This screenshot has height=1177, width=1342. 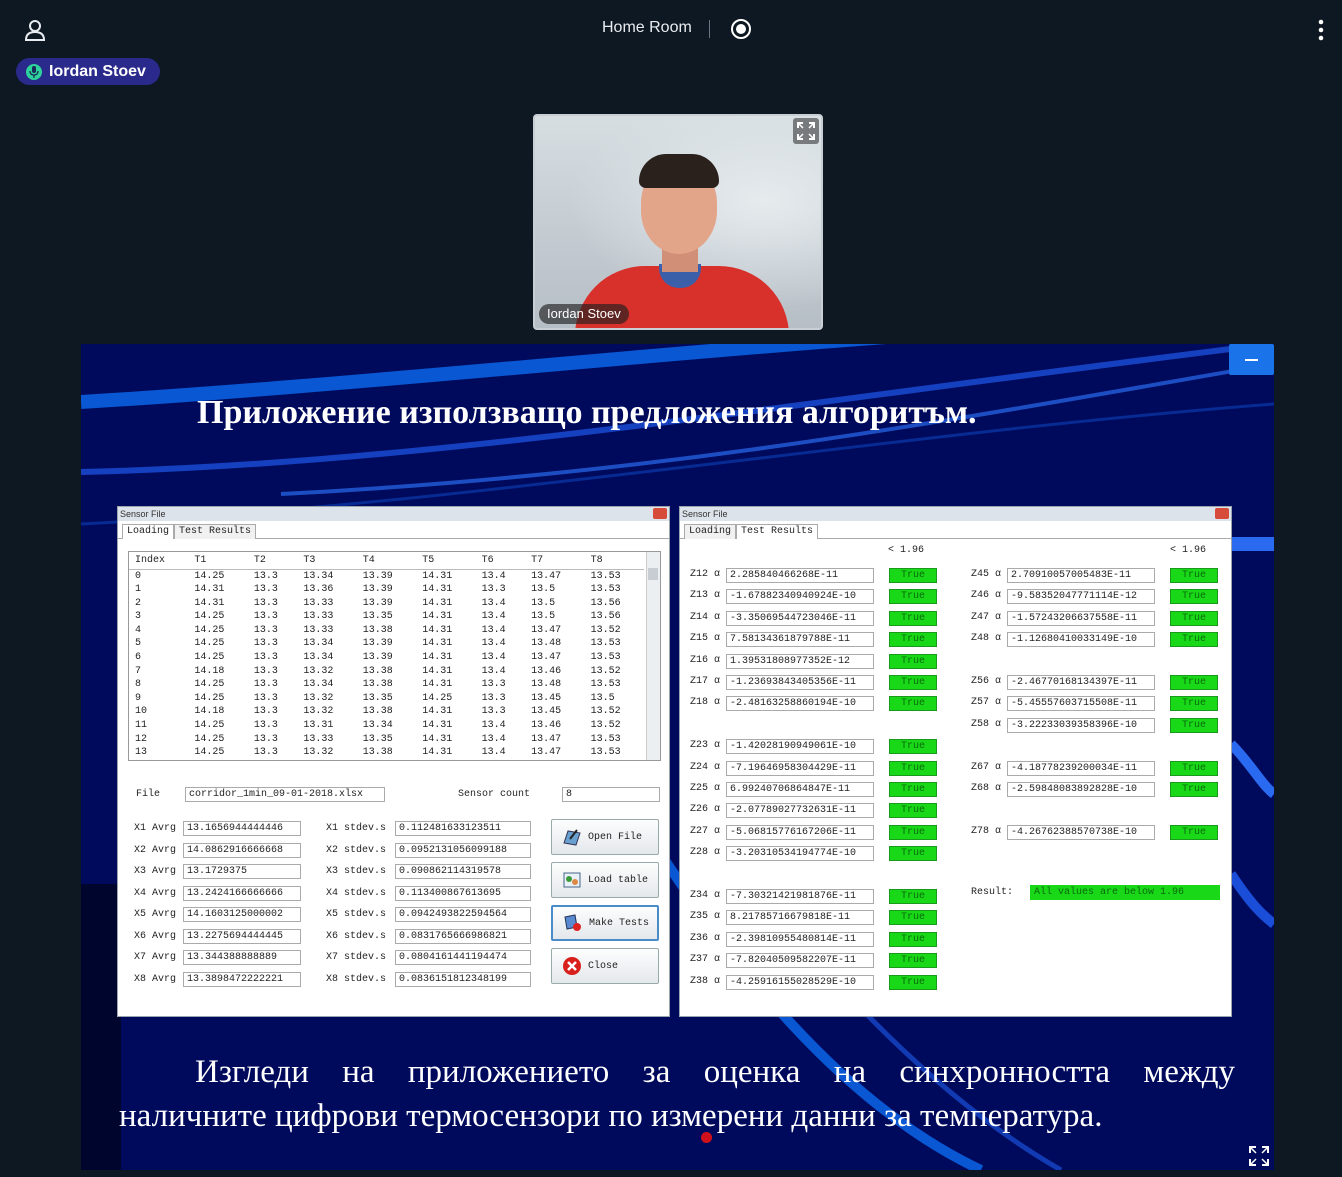 I want to click on stdev-field: 0.0836151812348199, so click(x=463, y=979).